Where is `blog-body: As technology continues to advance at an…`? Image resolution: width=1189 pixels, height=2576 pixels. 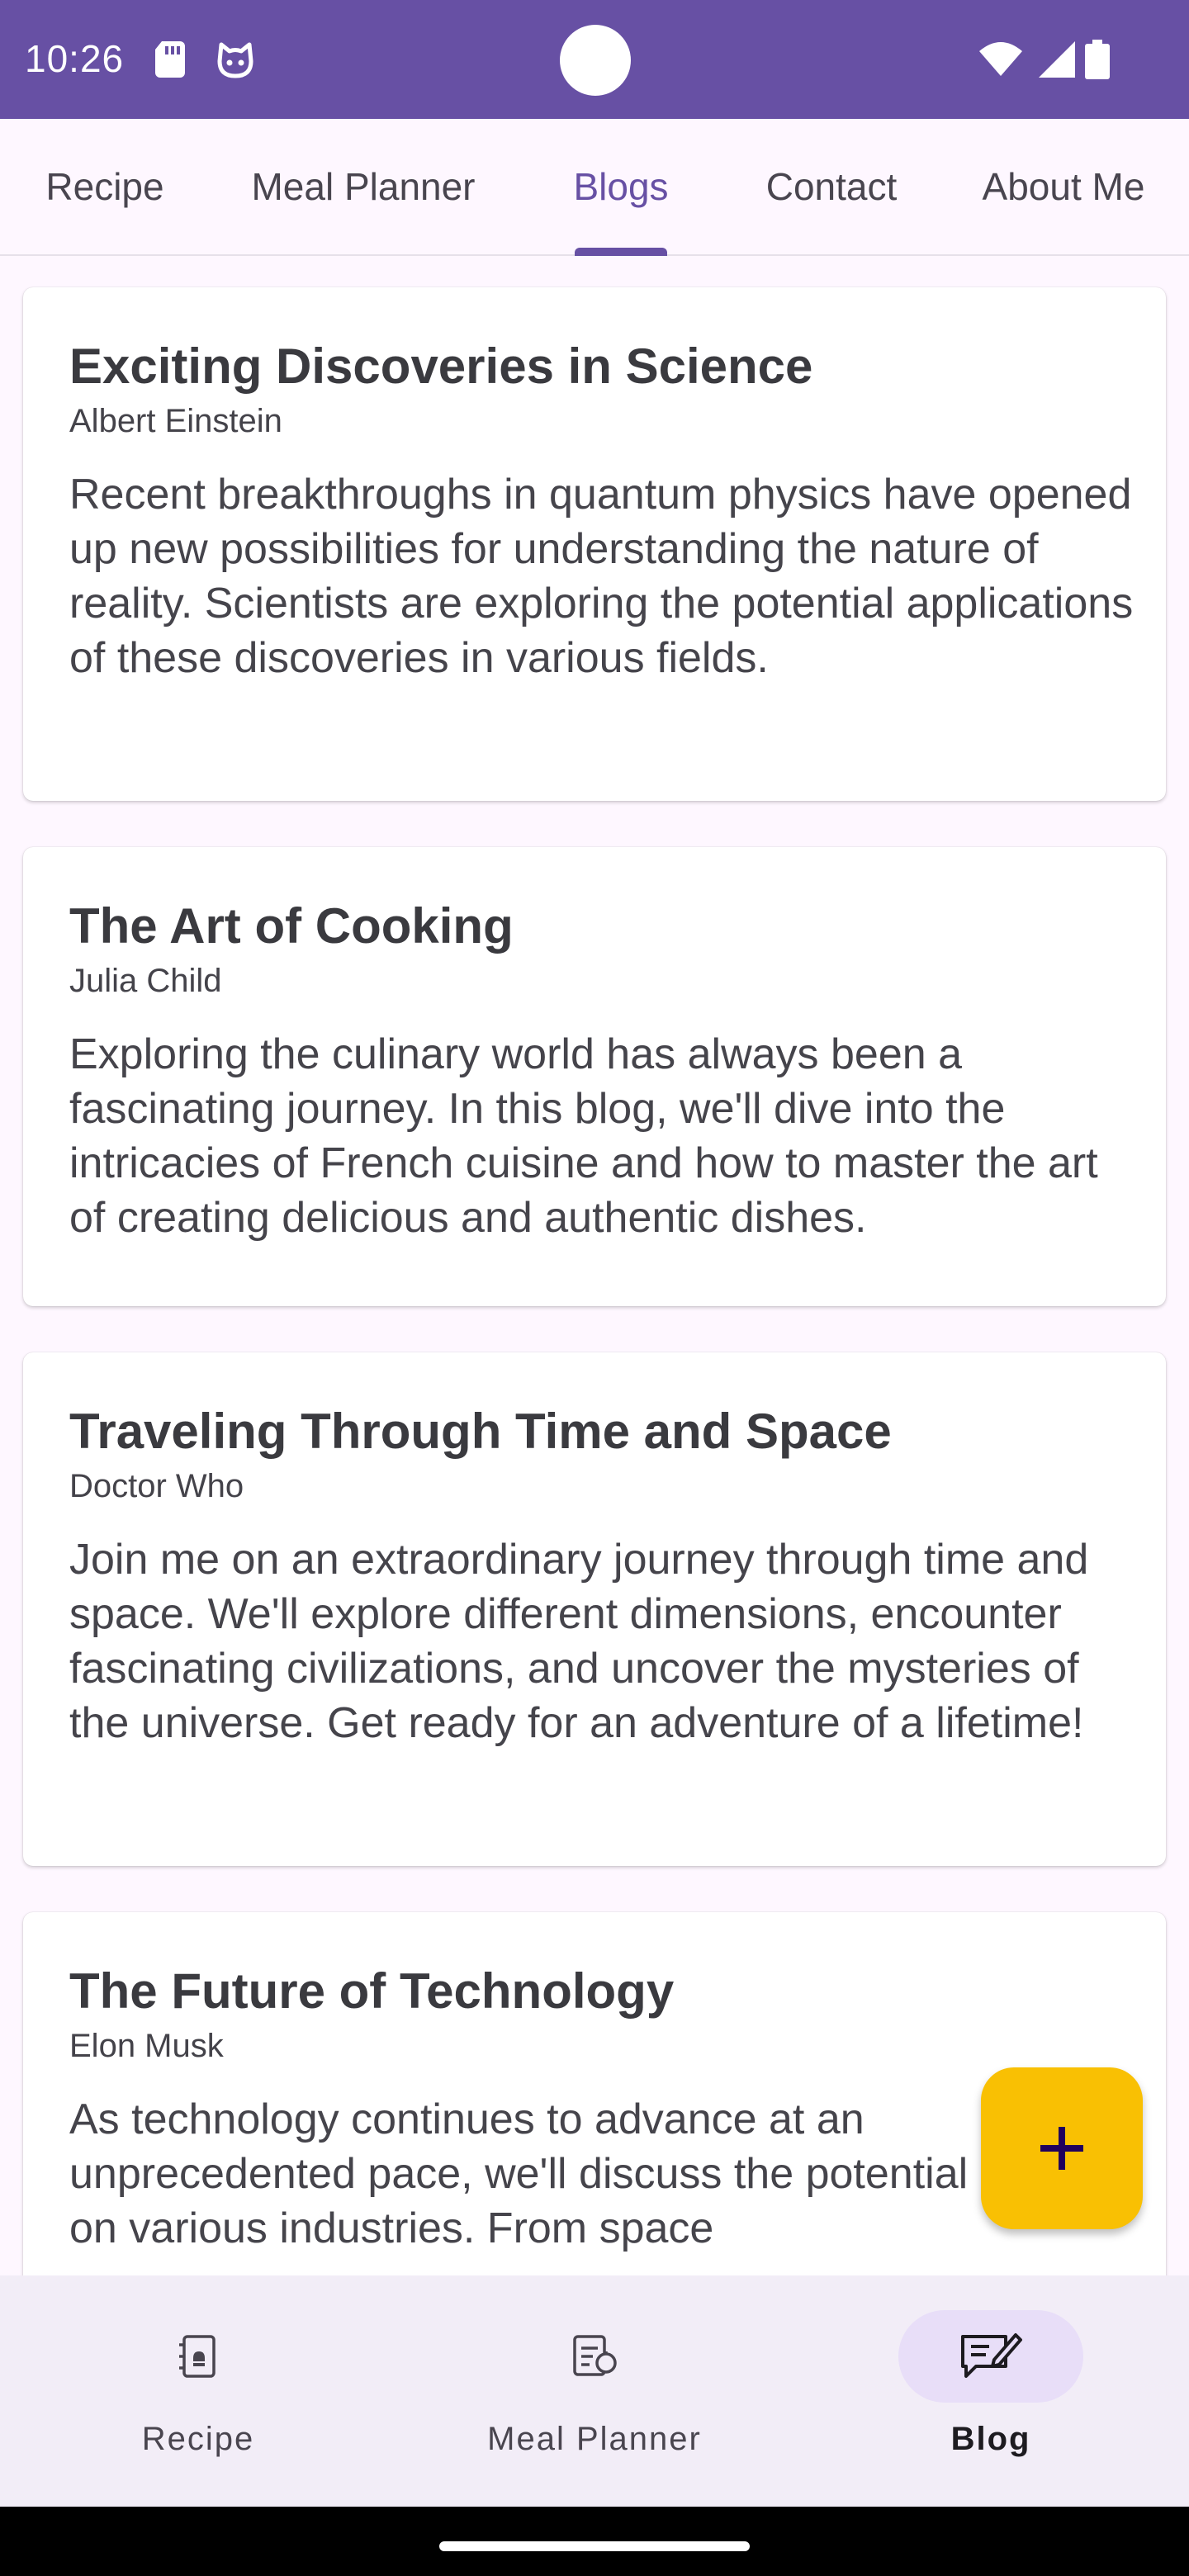 blog-body: As technology continues to advance at an… is located at coordinates (587, 2173).